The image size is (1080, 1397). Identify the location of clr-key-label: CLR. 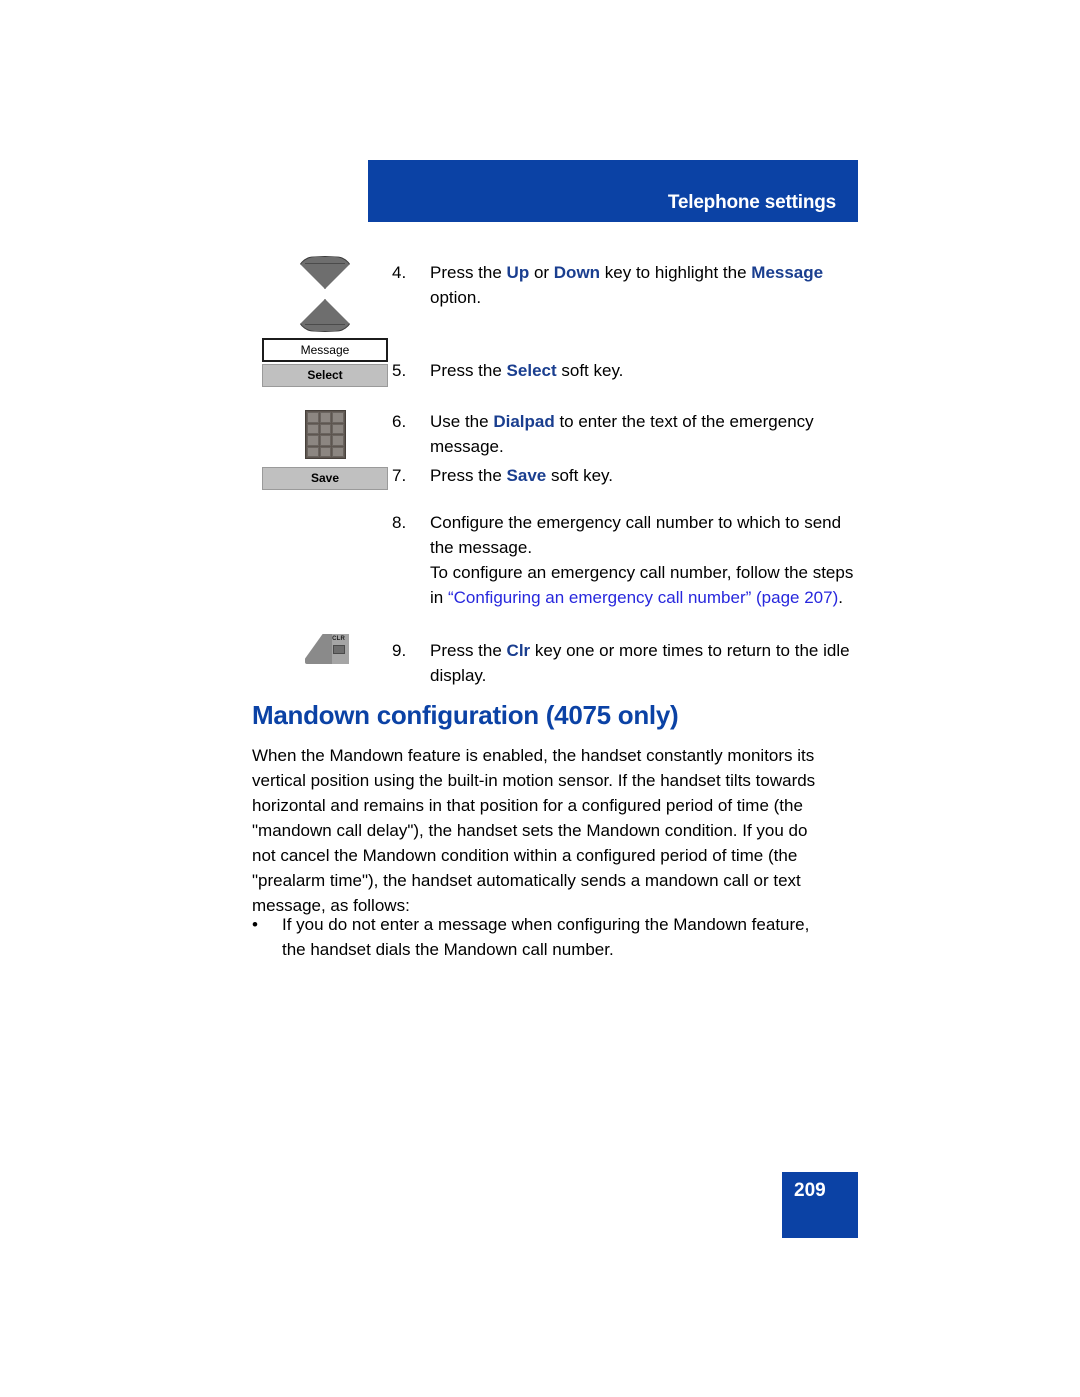
(338, 639).